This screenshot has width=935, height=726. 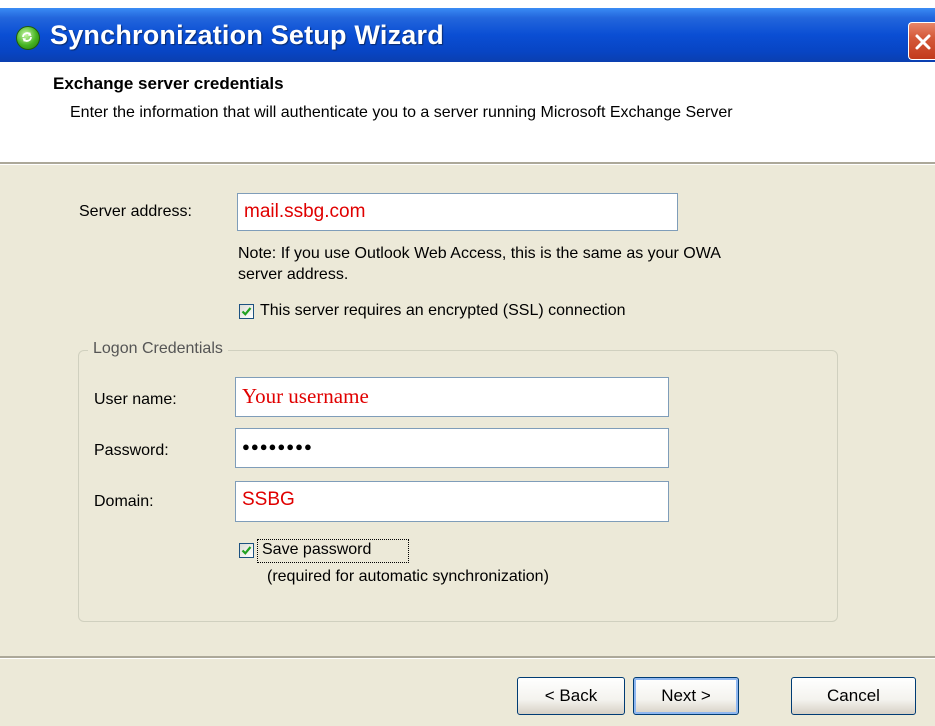 I want to click on username-input: Your username, so click(x=452, y=397).